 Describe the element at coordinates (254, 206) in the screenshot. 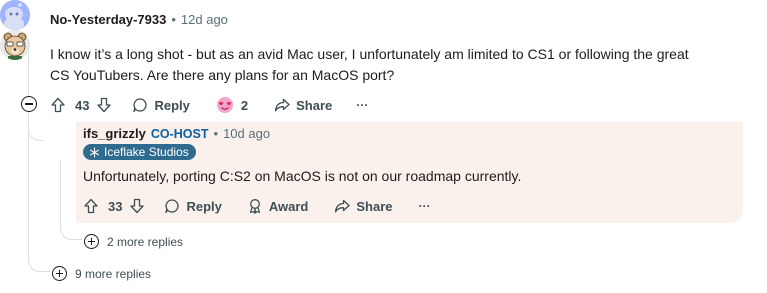

I see `award-ribbon-icon` at that location.